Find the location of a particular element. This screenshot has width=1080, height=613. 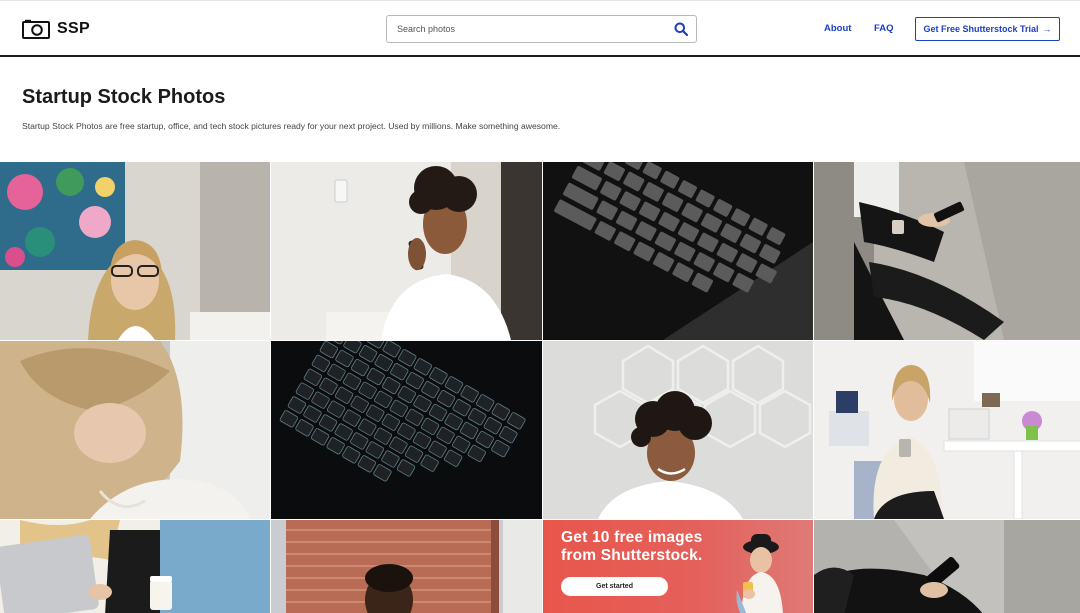

photo-woman-glasses is located at coordinates (135, 251).